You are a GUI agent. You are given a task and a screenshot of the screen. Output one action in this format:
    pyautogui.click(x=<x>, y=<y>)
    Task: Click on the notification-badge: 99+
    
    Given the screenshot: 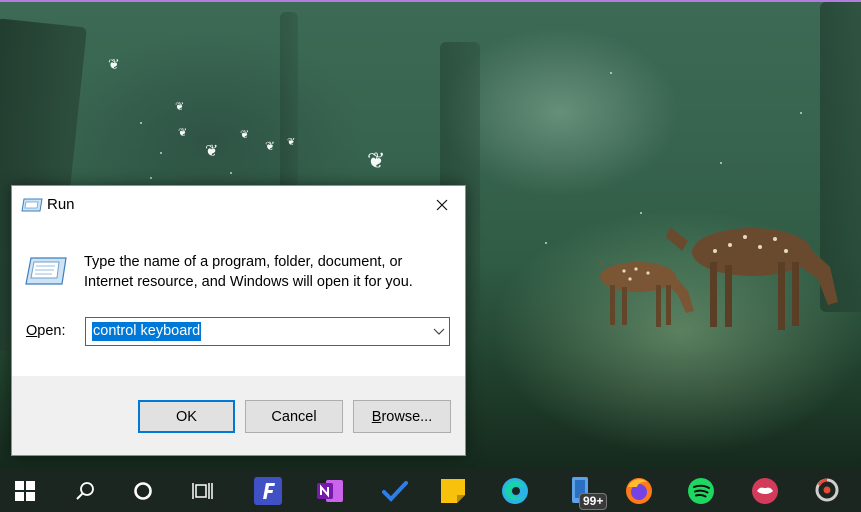 What is the action you would take?
    pyautogui.click(x=593, y=501)
    